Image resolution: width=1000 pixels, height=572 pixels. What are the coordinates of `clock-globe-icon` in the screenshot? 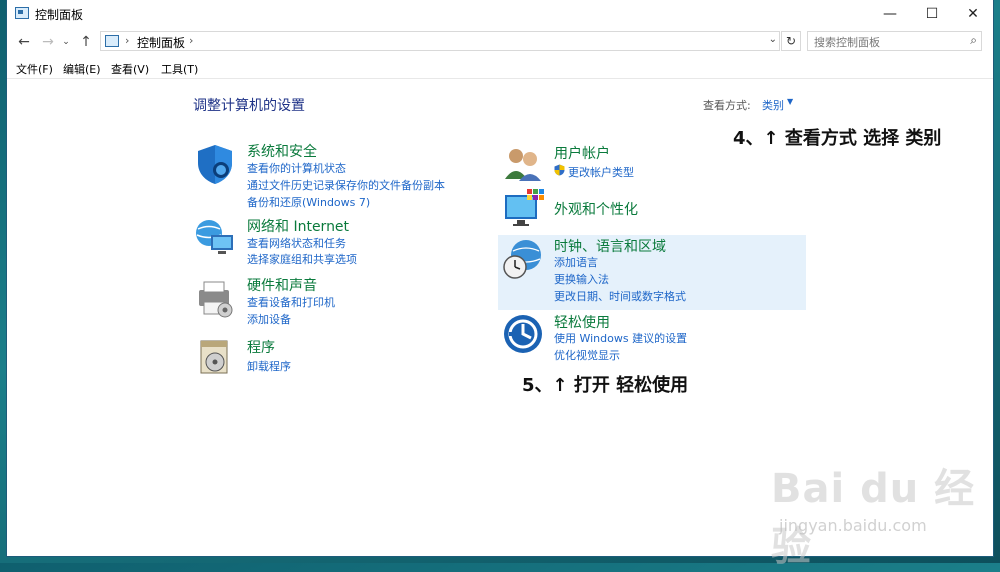 It's located at (522, 259).